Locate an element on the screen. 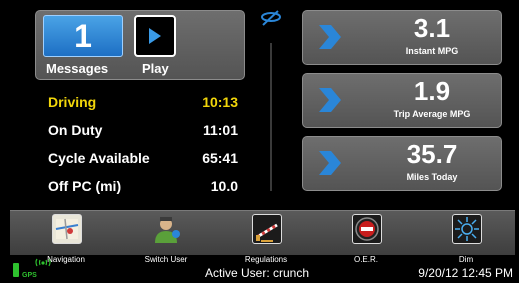  status-label: Off PC (mi) is located at coordinates (85, 186).